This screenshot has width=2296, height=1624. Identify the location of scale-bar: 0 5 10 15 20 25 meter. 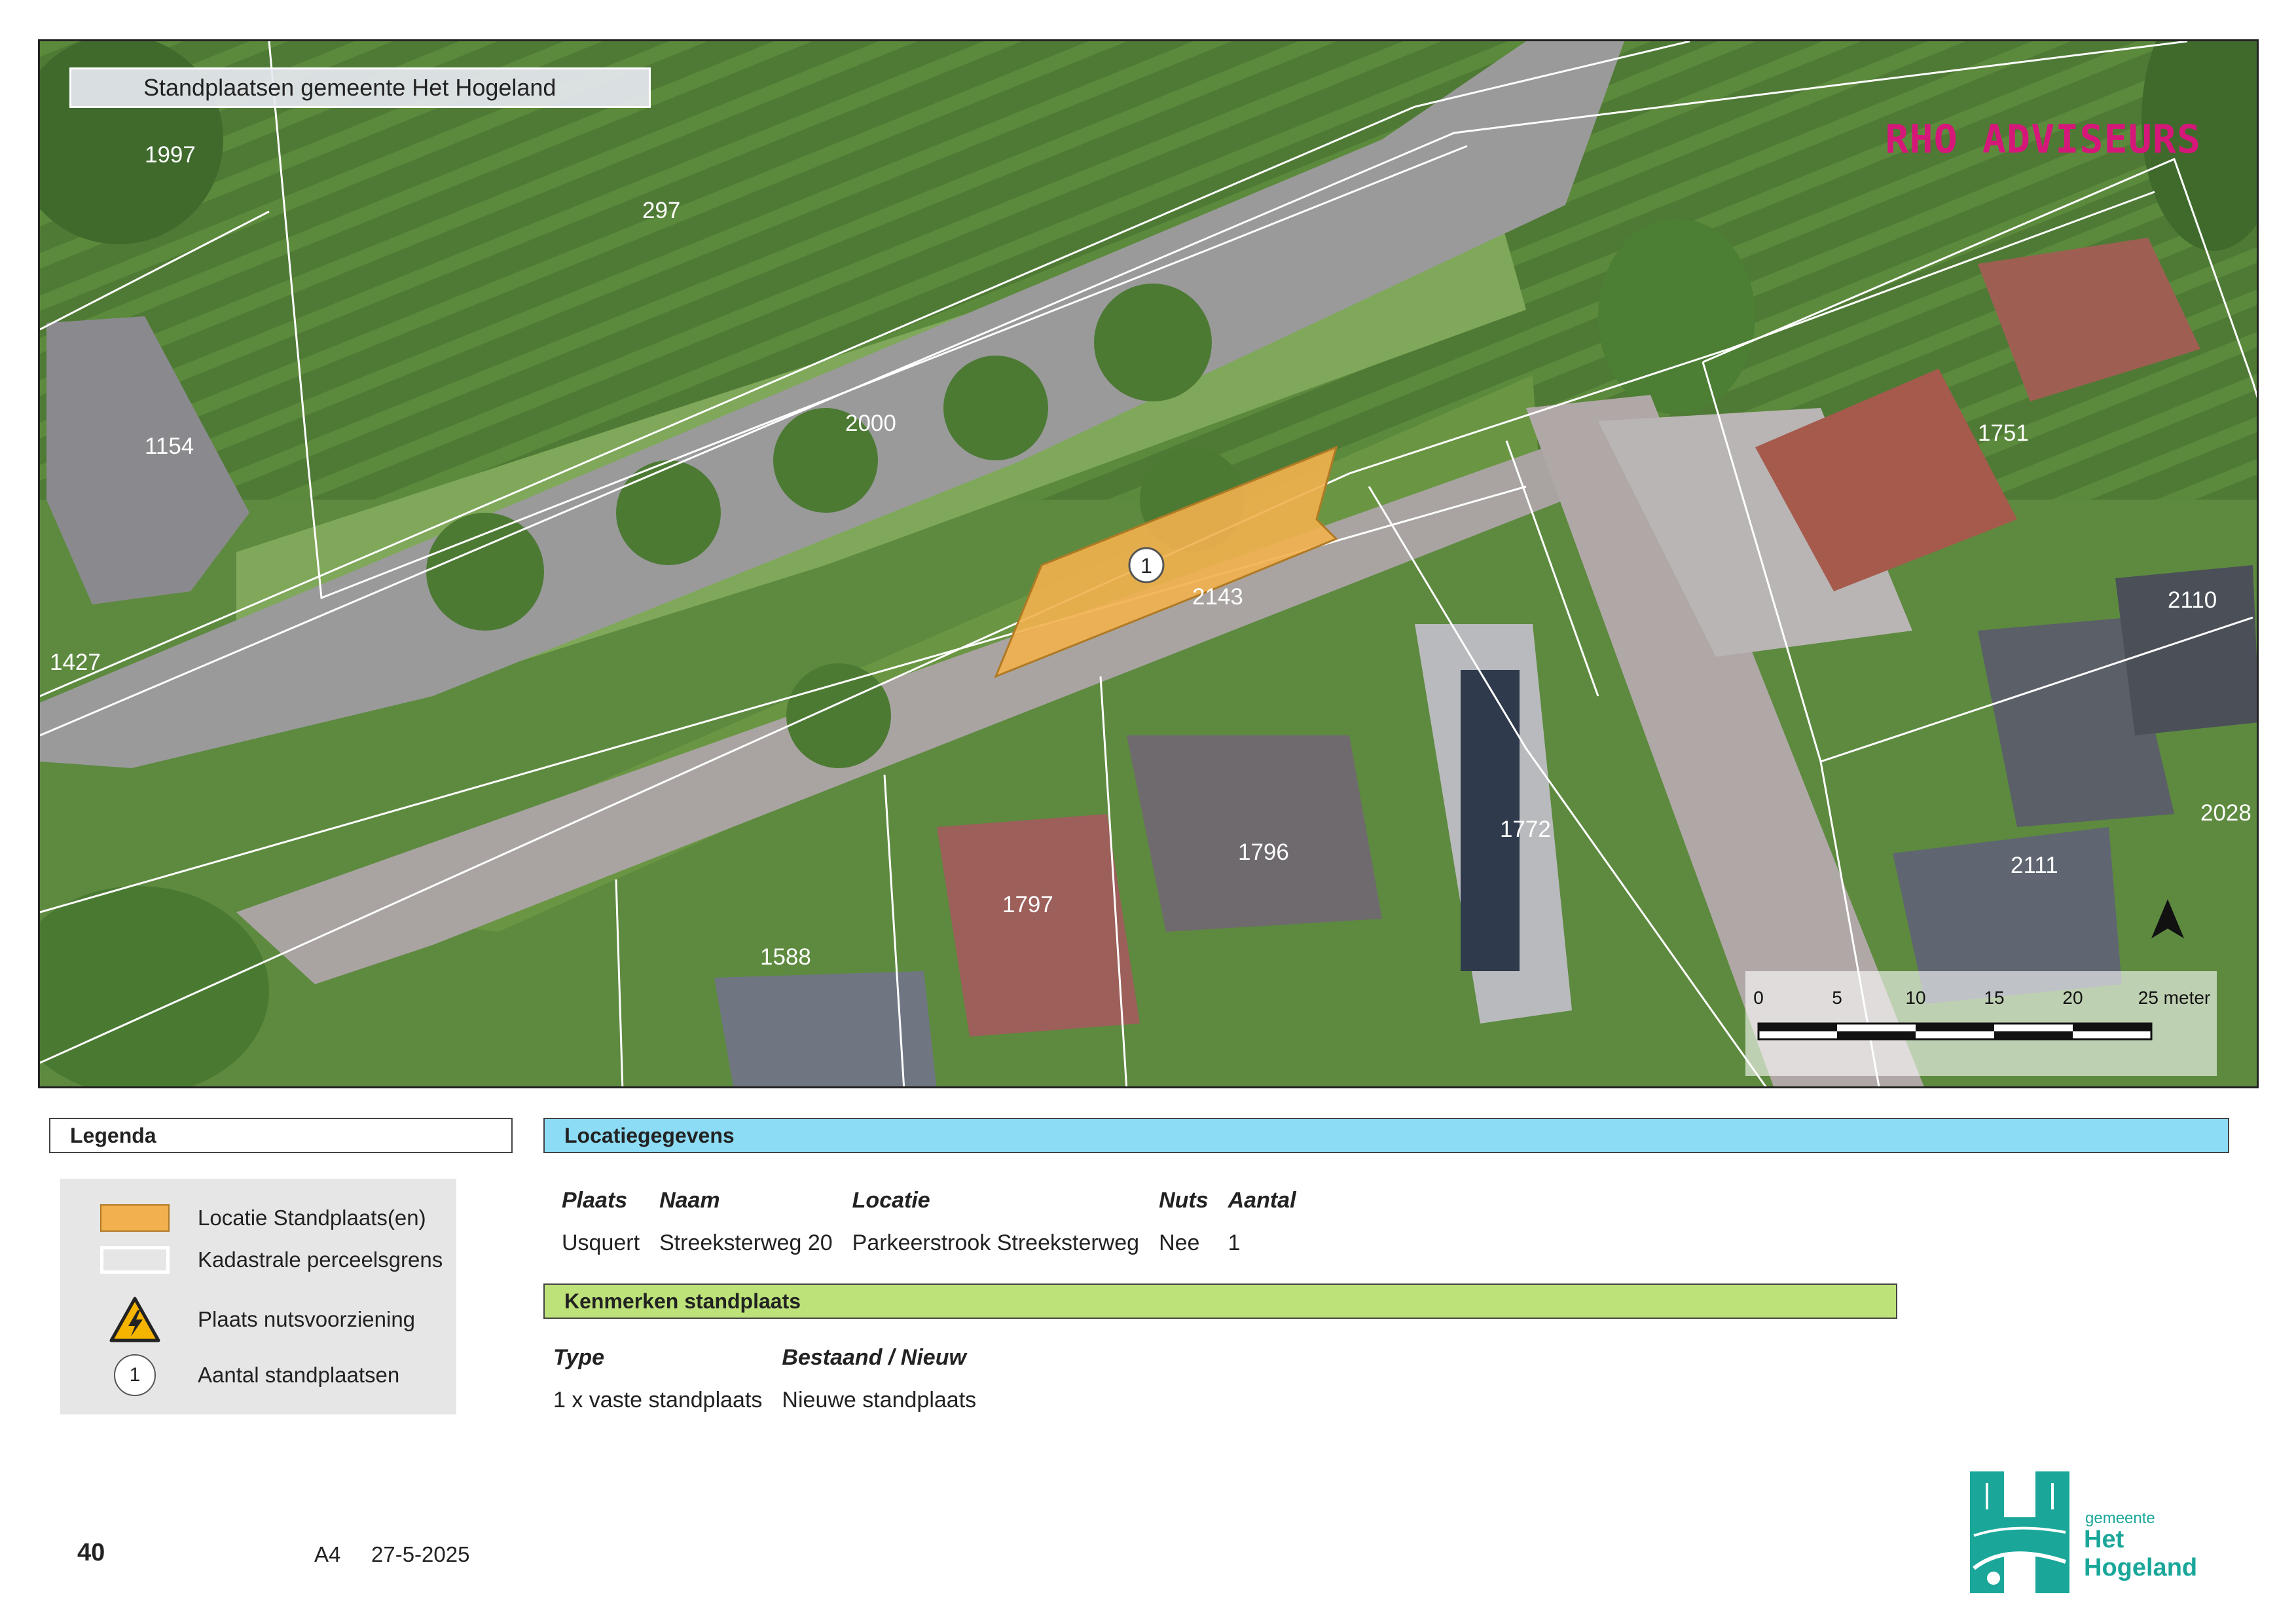
(1981, 1023).